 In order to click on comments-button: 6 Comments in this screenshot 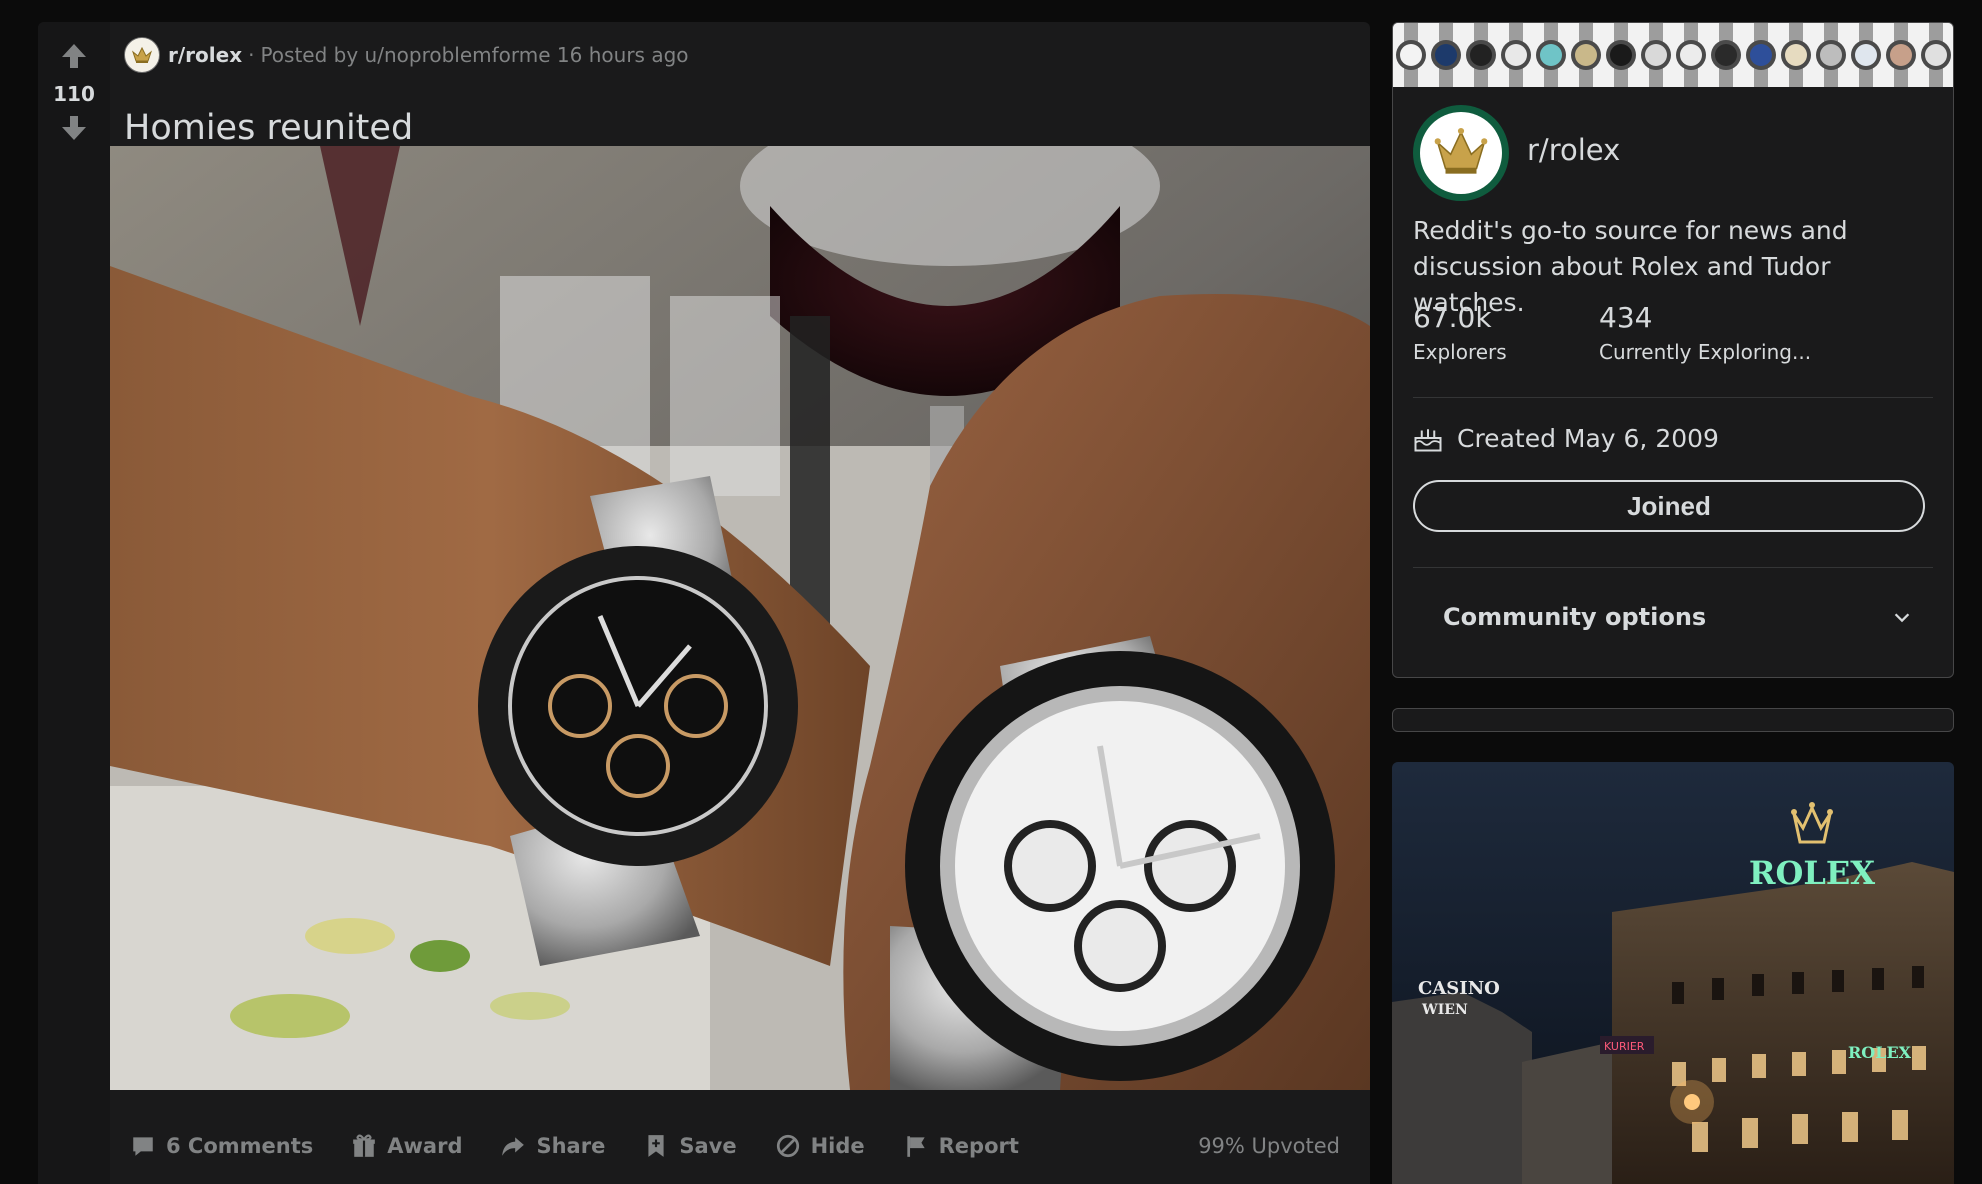, I will do `click(221, 1146)`.